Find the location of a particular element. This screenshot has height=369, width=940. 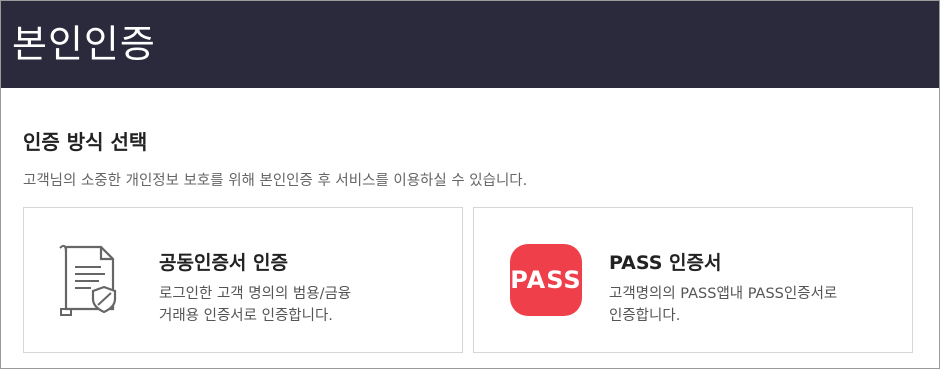

pass-certificate-title: PASS 인증서 is located at coordinates (665, 263).